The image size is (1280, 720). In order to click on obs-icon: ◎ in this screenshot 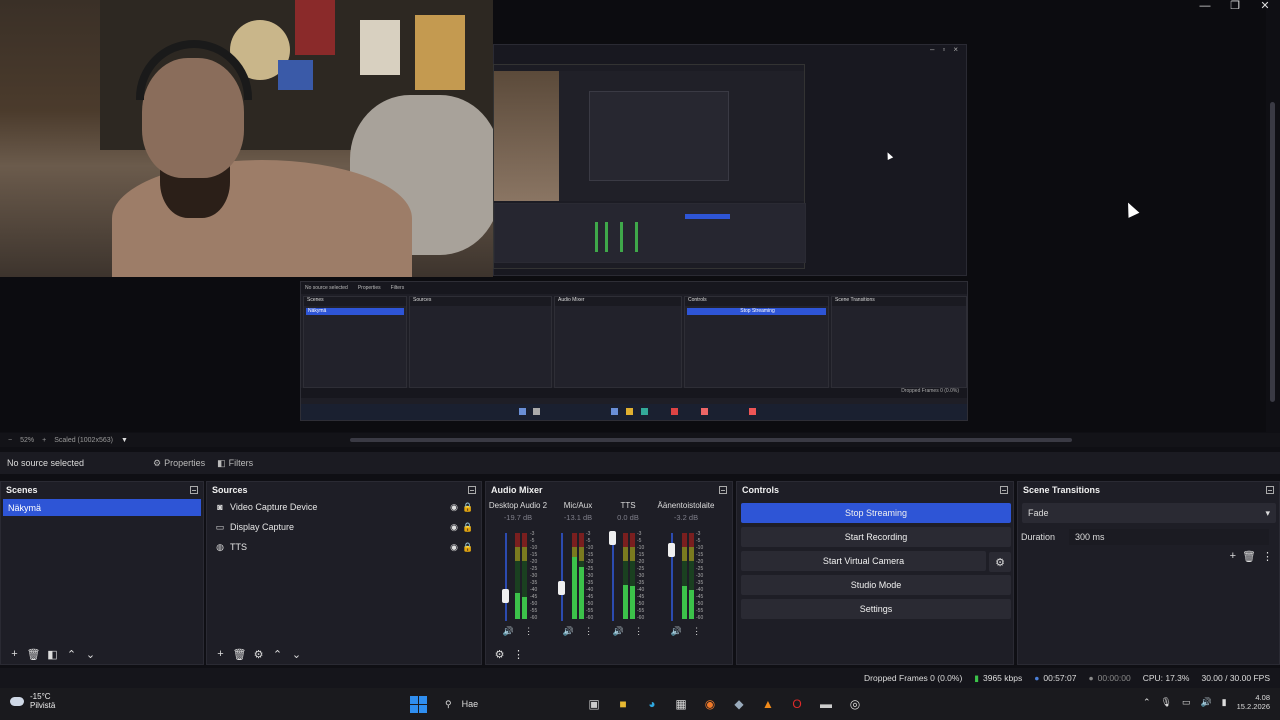, I will do `click(855, 704)`.